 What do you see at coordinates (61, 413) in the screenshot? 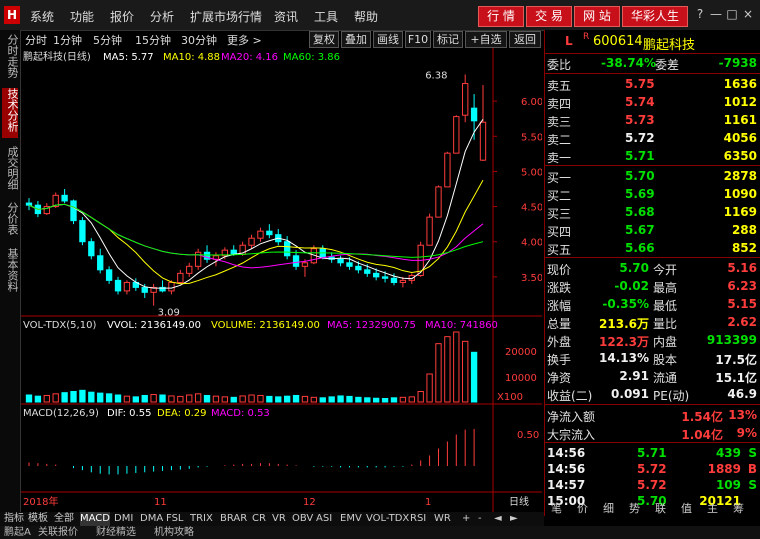
I see `macd-indicator-name: MACD(12,26,9)` at bounding box center [61, 413].